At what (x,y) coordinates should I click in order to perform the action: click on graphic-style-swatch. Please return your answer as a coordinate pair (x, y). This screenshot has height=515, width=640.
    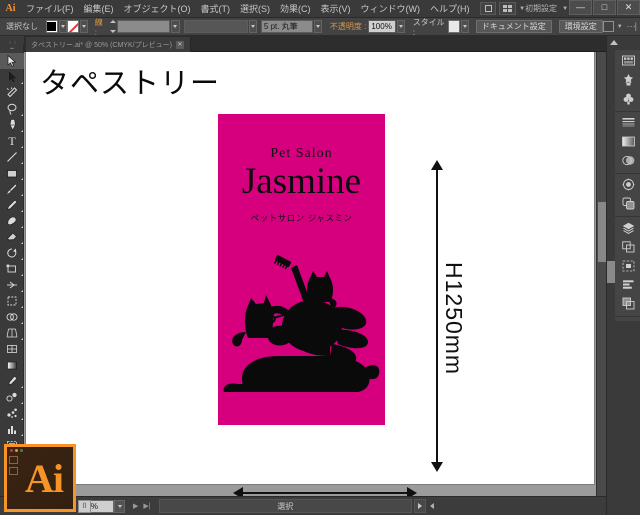
    Looking at the image, I should click on (453, 26).